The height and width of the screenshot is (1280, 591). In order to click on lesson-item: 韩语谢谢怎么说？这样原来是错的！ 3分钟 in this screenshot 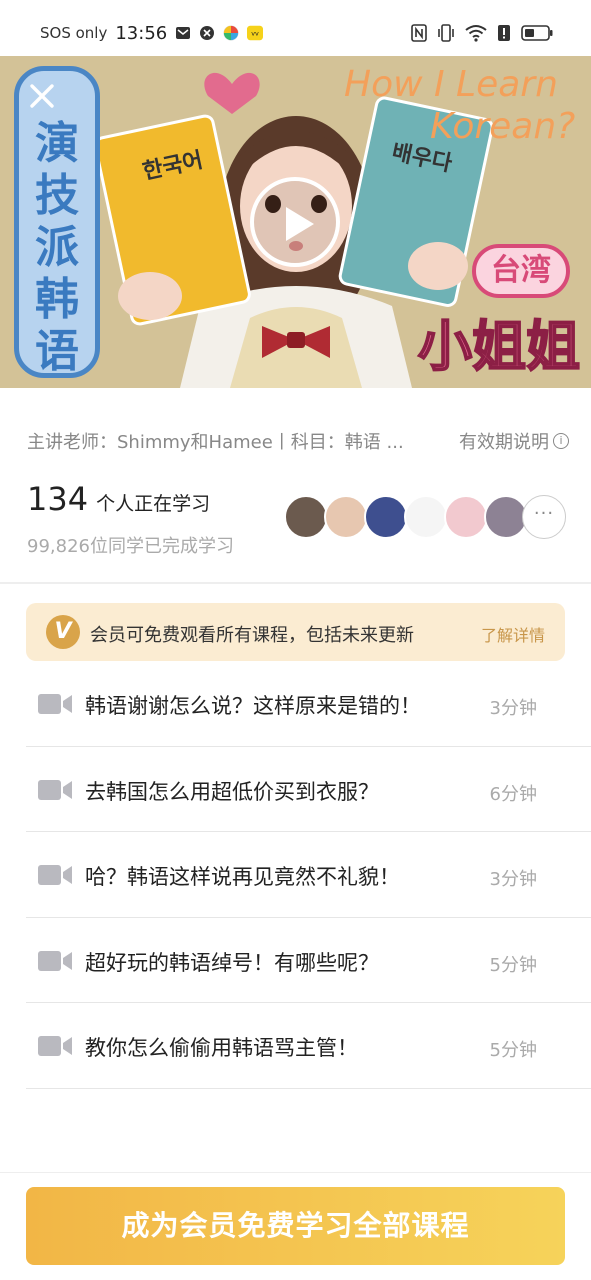, I will do `click(308, 704)`.